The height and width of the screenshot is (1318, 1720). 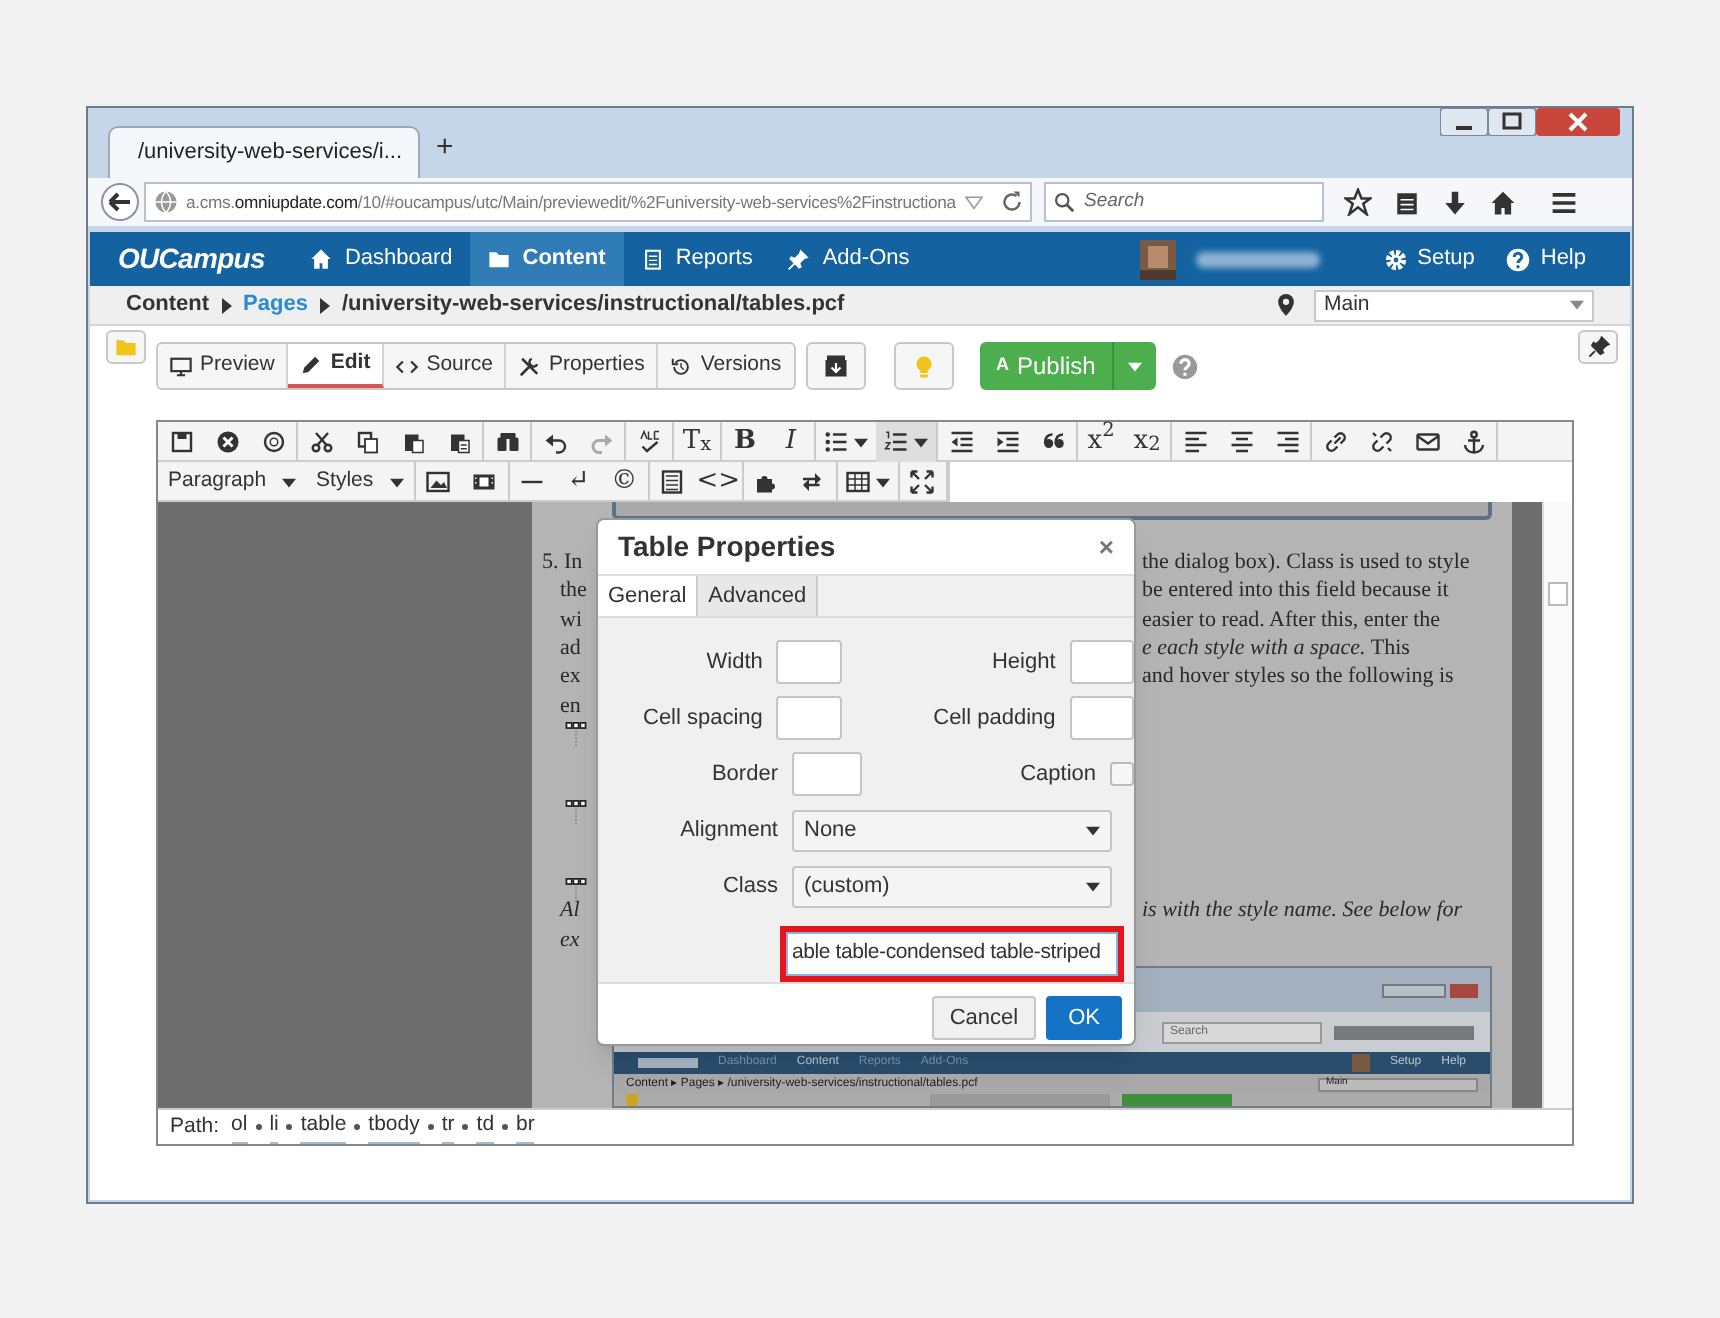 I want to click on paragraph-fragment: the dialog box). Class is used to style, so click(x=1306, y=562).